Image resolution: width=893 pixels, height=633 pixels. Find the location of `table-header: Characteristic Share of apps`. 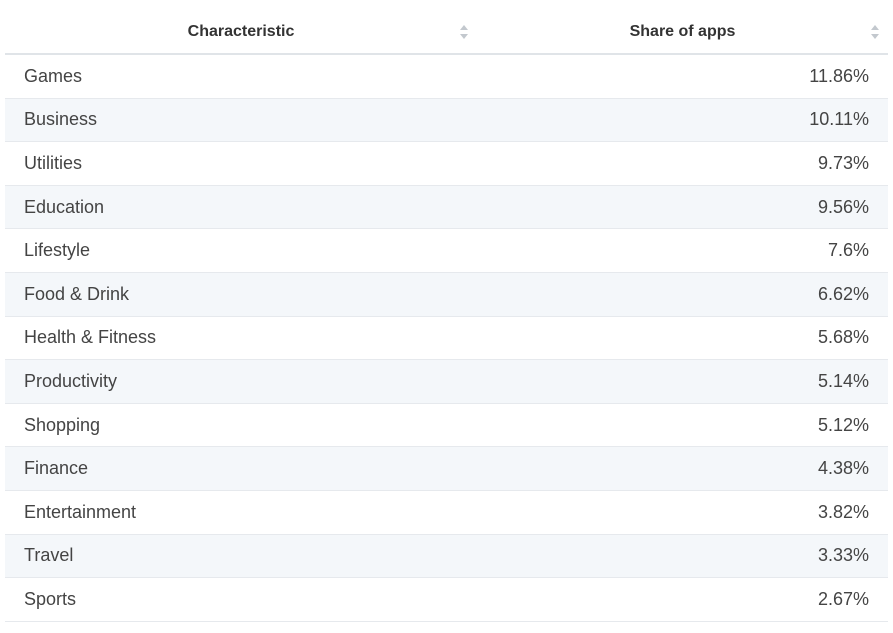

table-header: Characteristic Share of apps is located at coordinates (446, 32).